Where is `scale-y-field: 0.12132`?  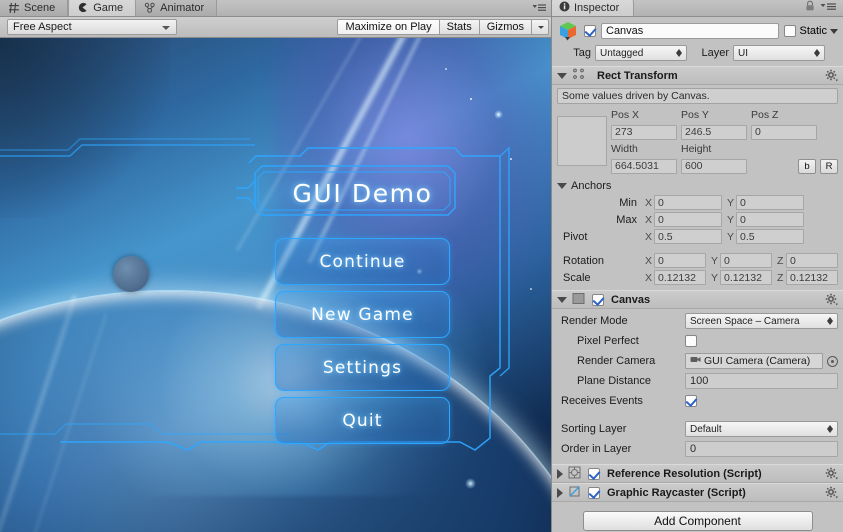
scale-y-field: 0.12132 is located at coordinates (746, 277).